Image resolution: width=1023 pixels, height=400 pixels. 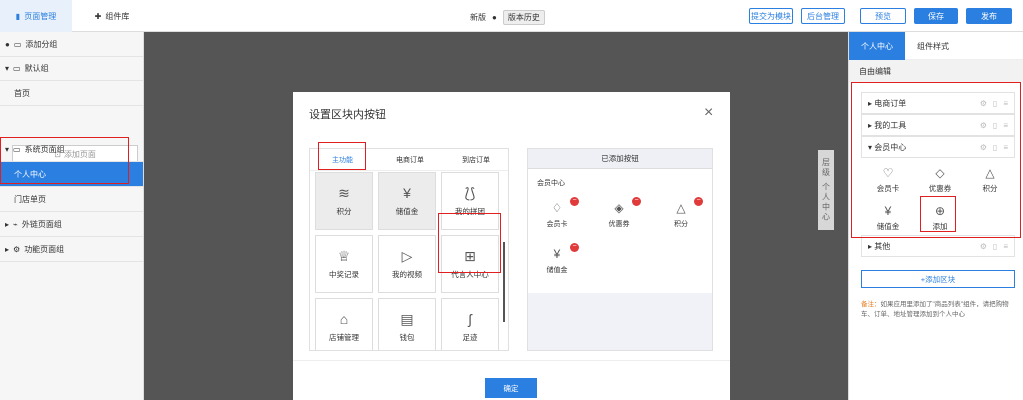 I want to click on plus-circle-icon: ●, so click(x=7, y=44).